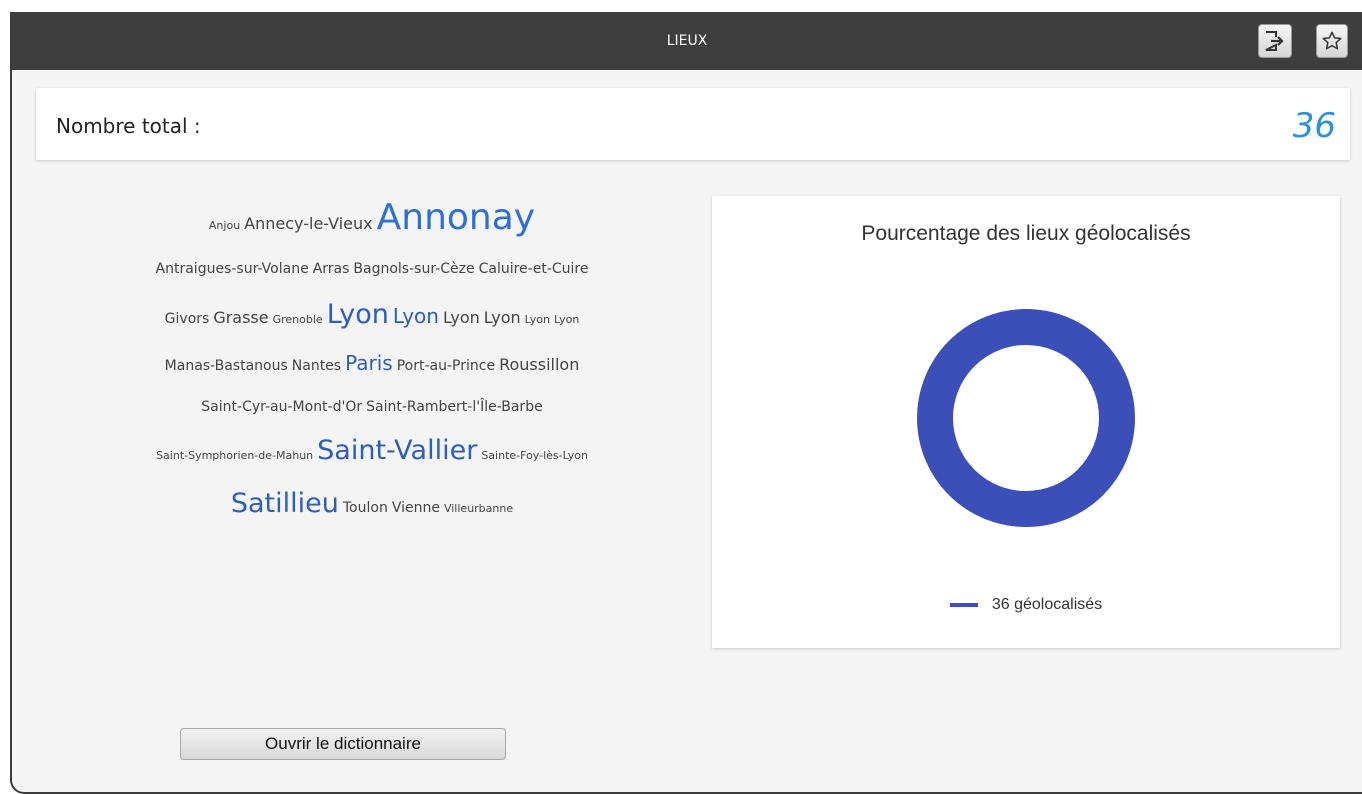 The height and width of the screenshot is (794, 1362). What do you see at coordinates (365, 508) in the screenshot?
I see `word-cloud-item: Toulon` at bounding box center [365, 508].